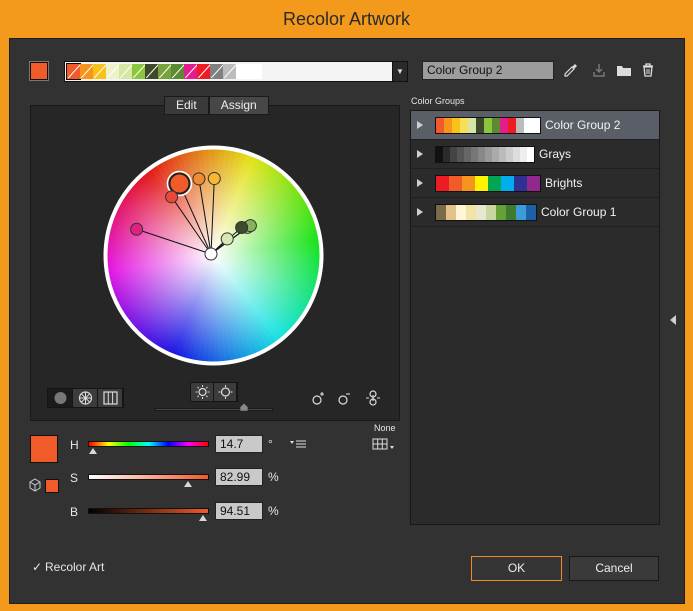 Image resolution: width=693 pixels, height=611 pixels. What do you see at coordinates (614, 568) in the screenshot?
I see `cancel-button: Cancel` at bounding box center [614, 568].